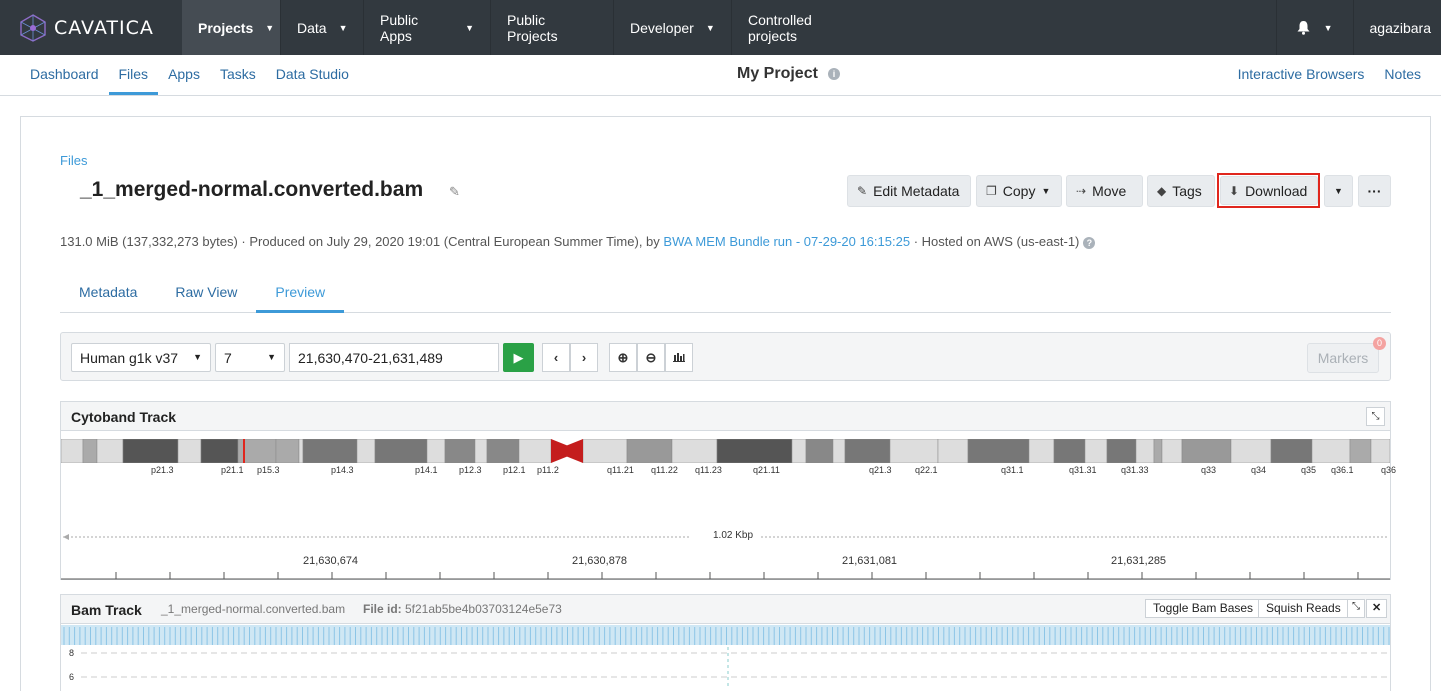  I want to click on pan-right-button: ›, so click(584, 357).